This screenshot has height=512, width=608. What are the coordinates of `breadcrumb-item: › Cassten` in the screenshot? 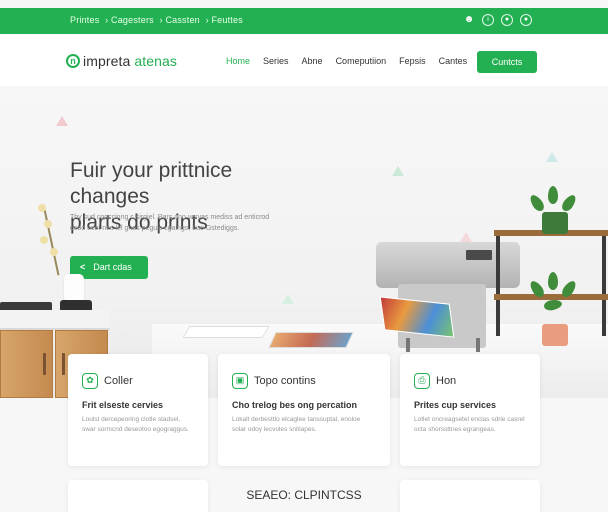 It's located at (180, 20).